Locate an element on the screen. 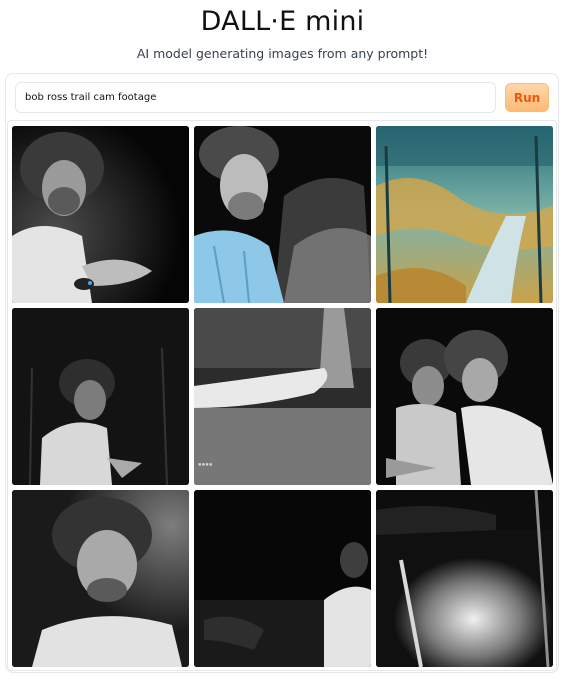 The height and width of the screenshot is (680, 565). prompt-input is located at coordinates (255, 97).